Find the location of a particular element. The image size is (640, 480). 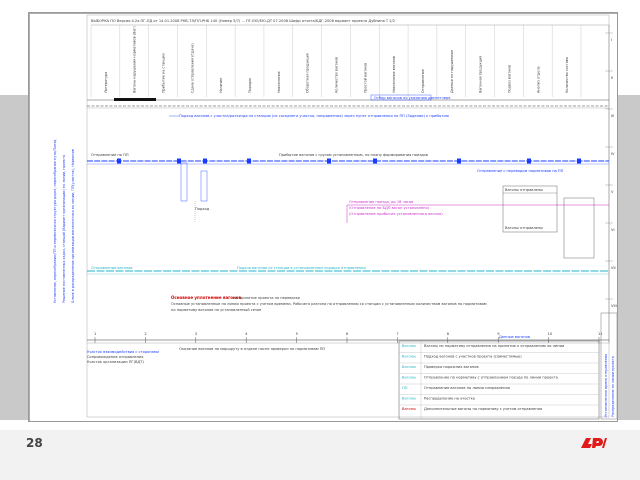

legend-vertical-label: Распределение по линии проекта is located at coordinates (613, 386).